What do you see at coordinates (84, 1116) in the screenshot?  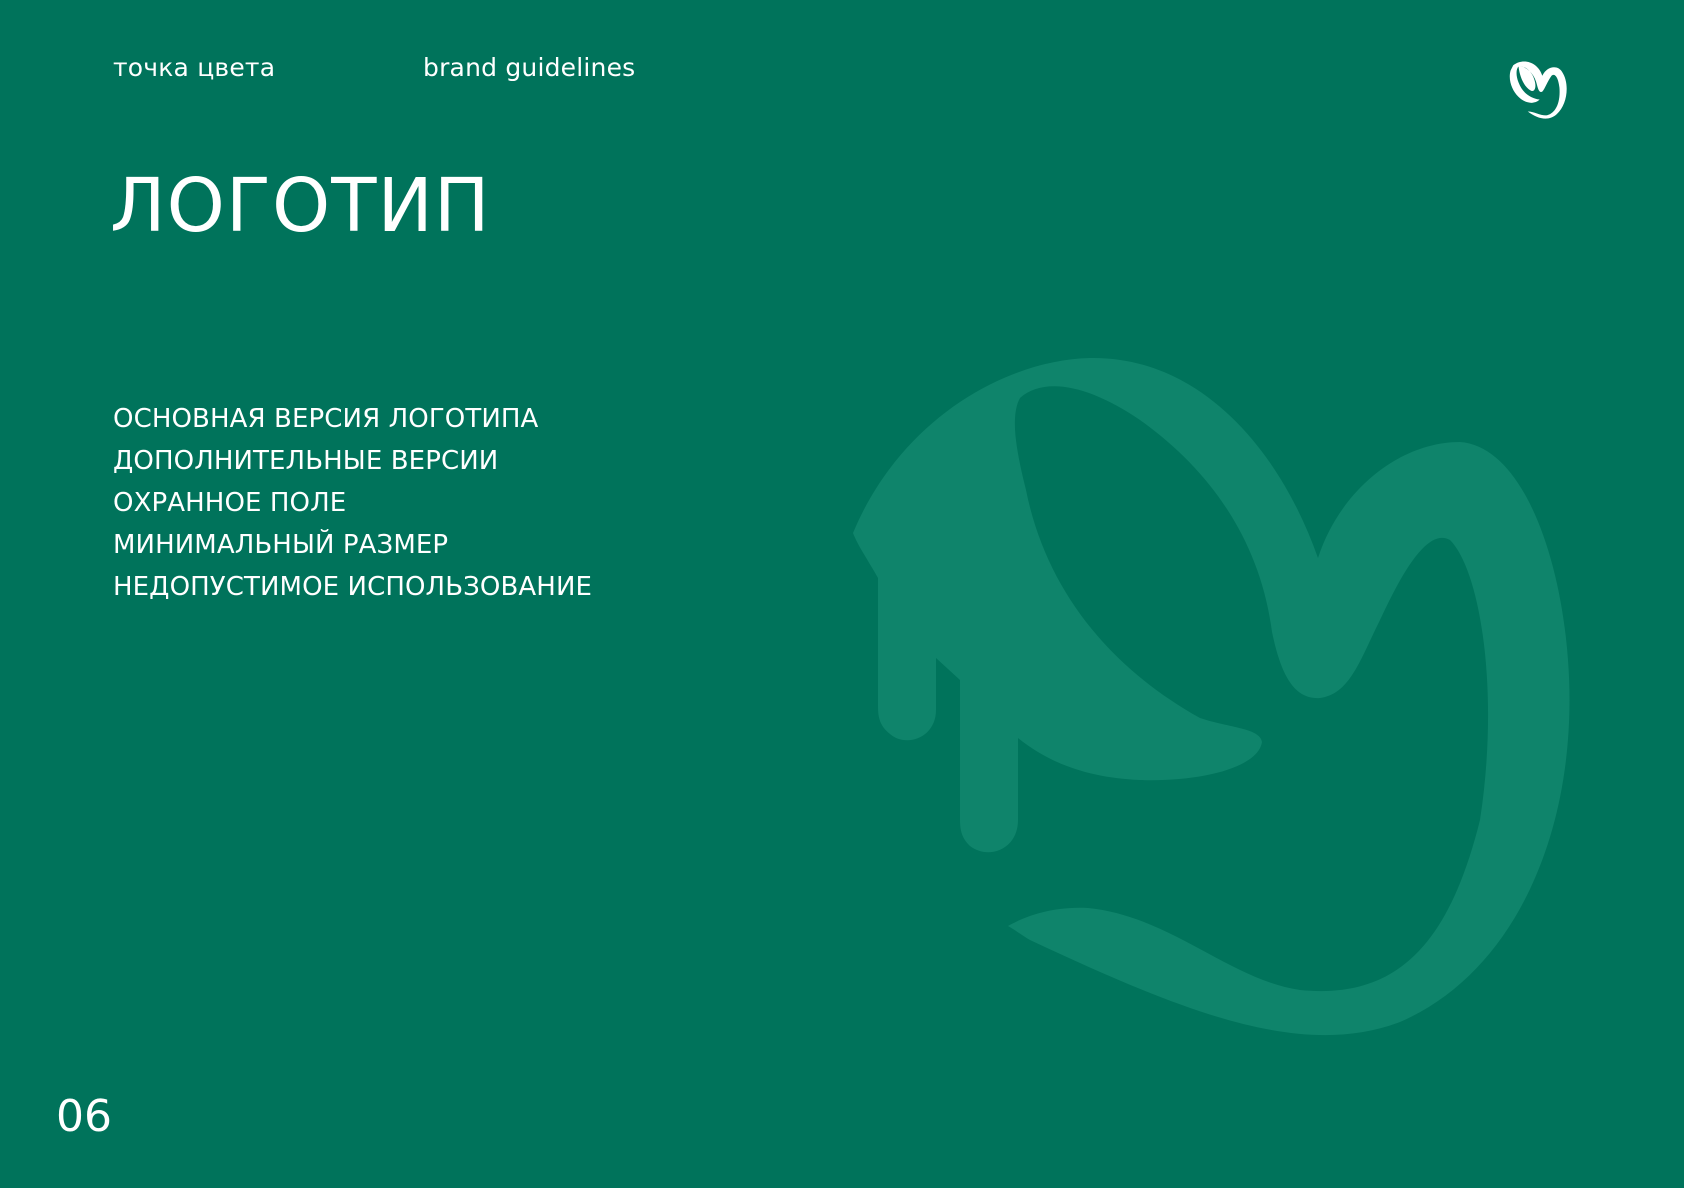 I see `page-number: 06` at bounding box center [84, 1116].